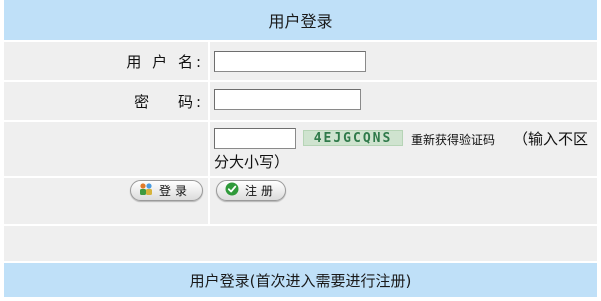  Describe the element at coordinates (106, 101) in the screenshot. I see `password-label-cell: 密 码:` at that location.